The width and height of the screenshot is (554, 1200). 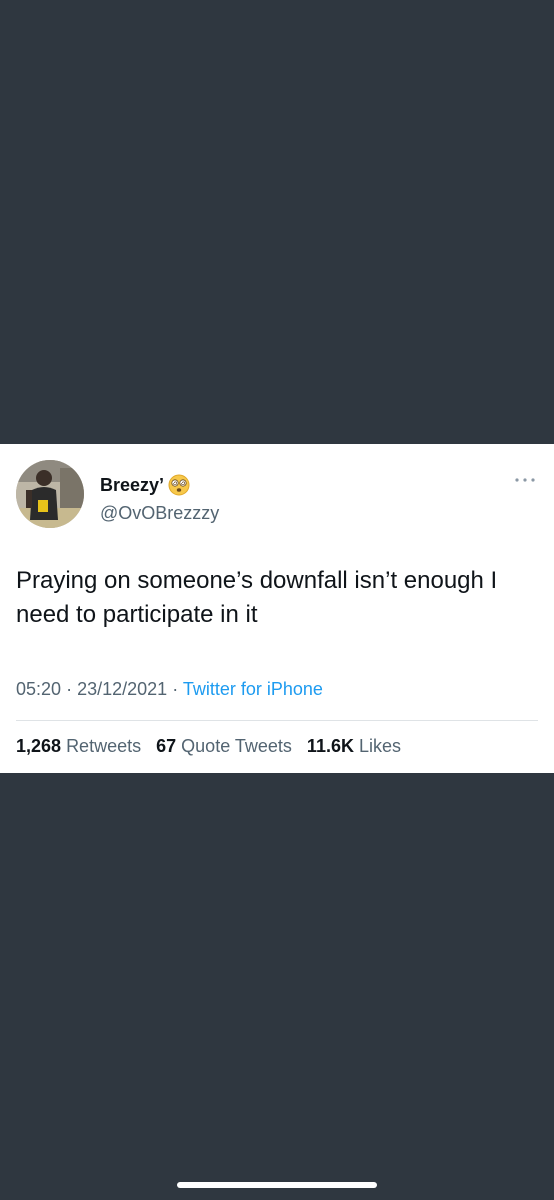 What do you see at coordinates (330, 746) in the screenshot?
I see `likes-count: 11.6K` at bounding box center [330, 746].